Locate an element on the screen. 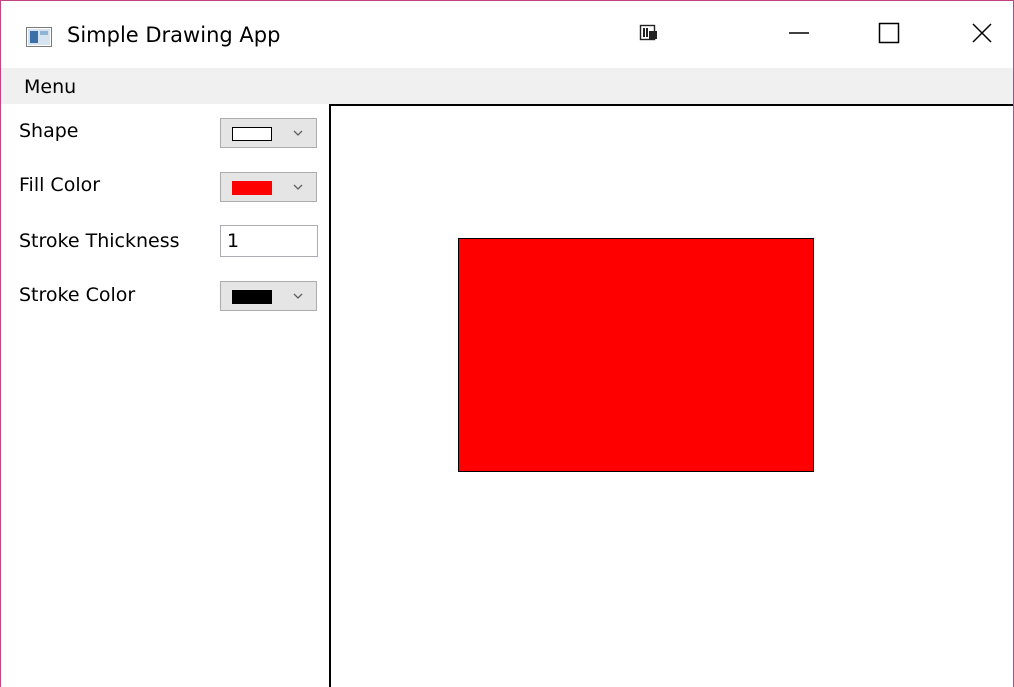 Image resolution: width=1014 pixels, height=687 pixels. window-title: Simple Drawing App is located at coordinates (174, 35).